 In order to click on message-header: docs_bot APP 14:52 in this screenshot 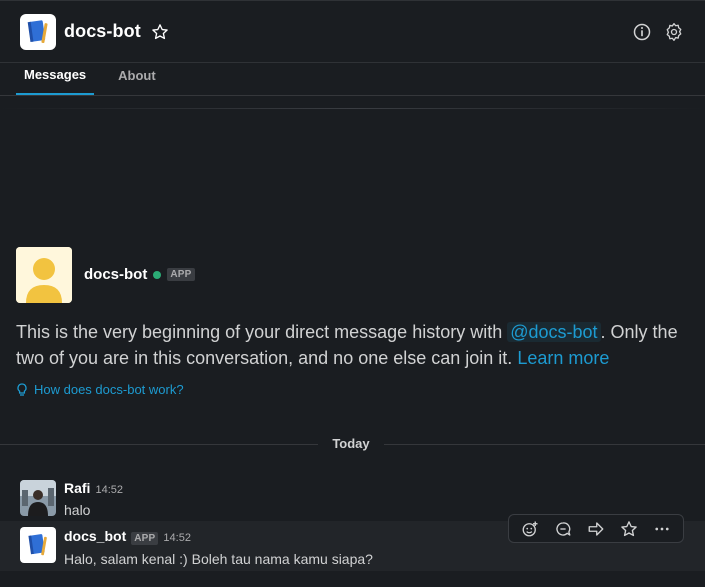, I will do `click(127, 536)`.